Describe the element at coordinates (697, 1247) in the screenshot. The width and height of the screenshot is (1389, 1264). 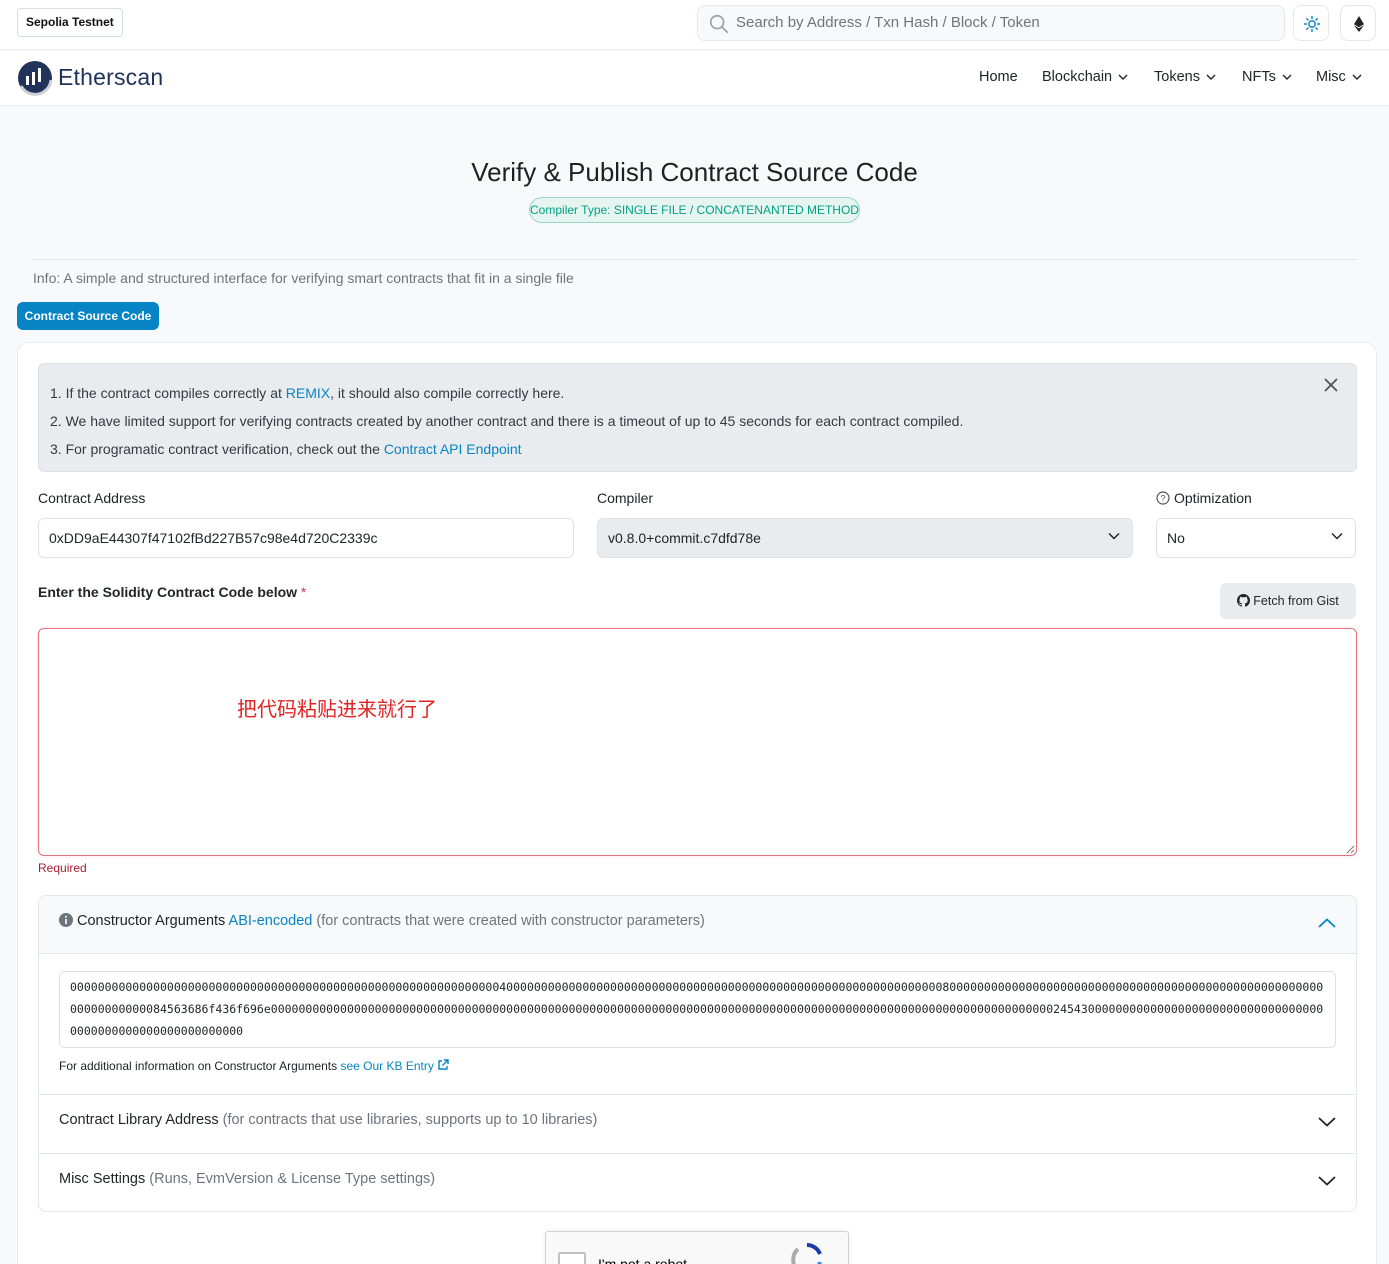
I see `recaptcha-widget: I'm not a robot` at that location.